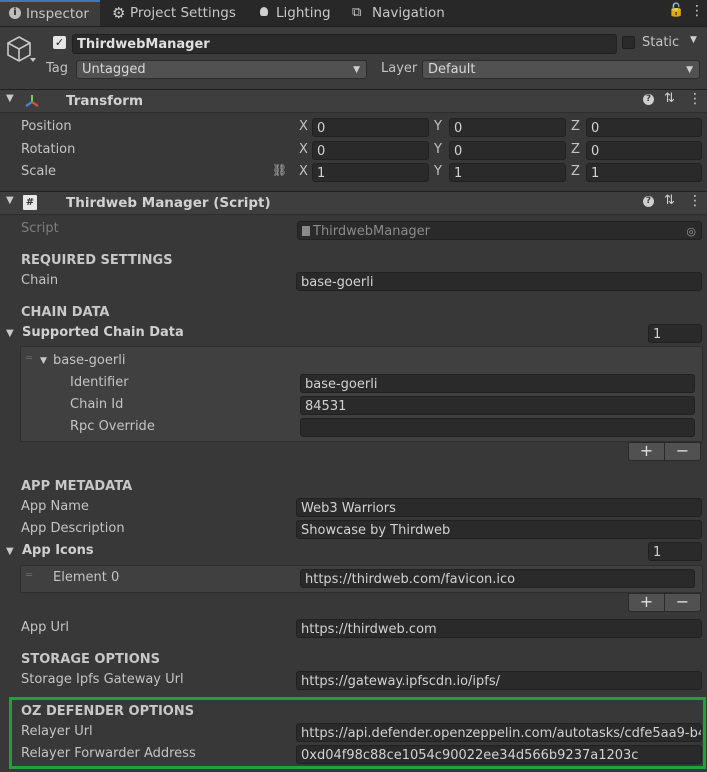  Describe the element at coordinates (693, 40) in the screenshot. I see `static-dropdown-caret: ▼` at that location.